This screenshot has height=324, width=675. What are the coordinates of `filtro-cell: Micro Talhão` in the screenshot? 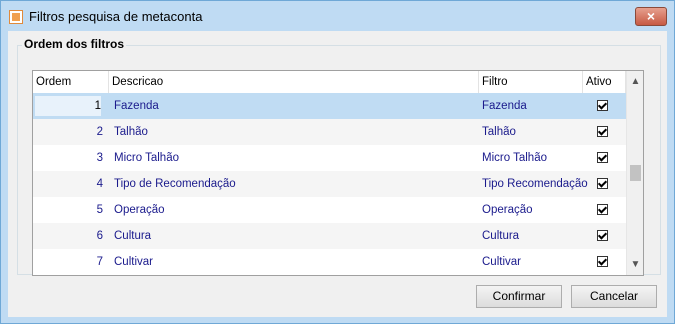 It's located at (531, 158).